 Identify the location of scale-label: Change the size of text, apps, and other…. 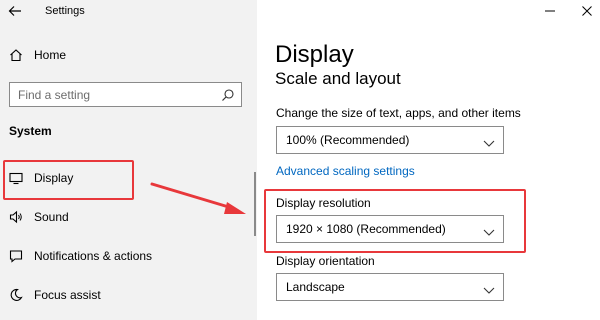
(398, 113).